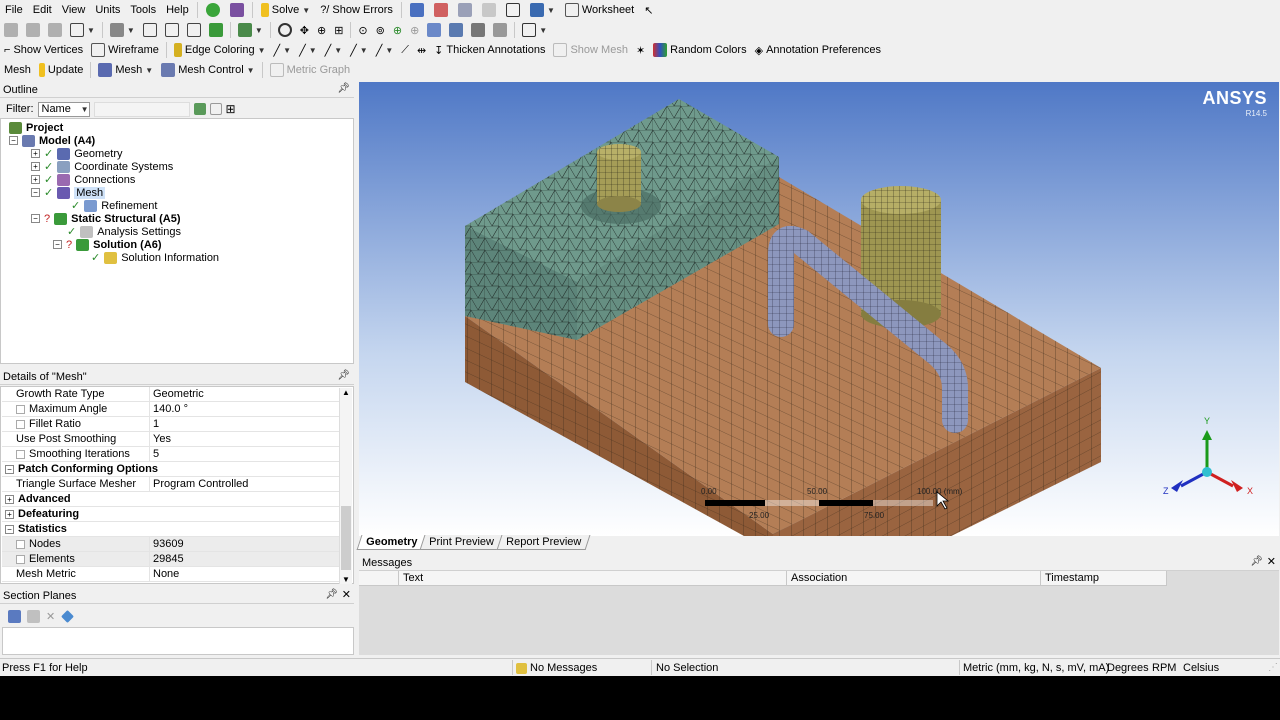  I want to click on tab-geometry: Geometry, so click(391, 542).